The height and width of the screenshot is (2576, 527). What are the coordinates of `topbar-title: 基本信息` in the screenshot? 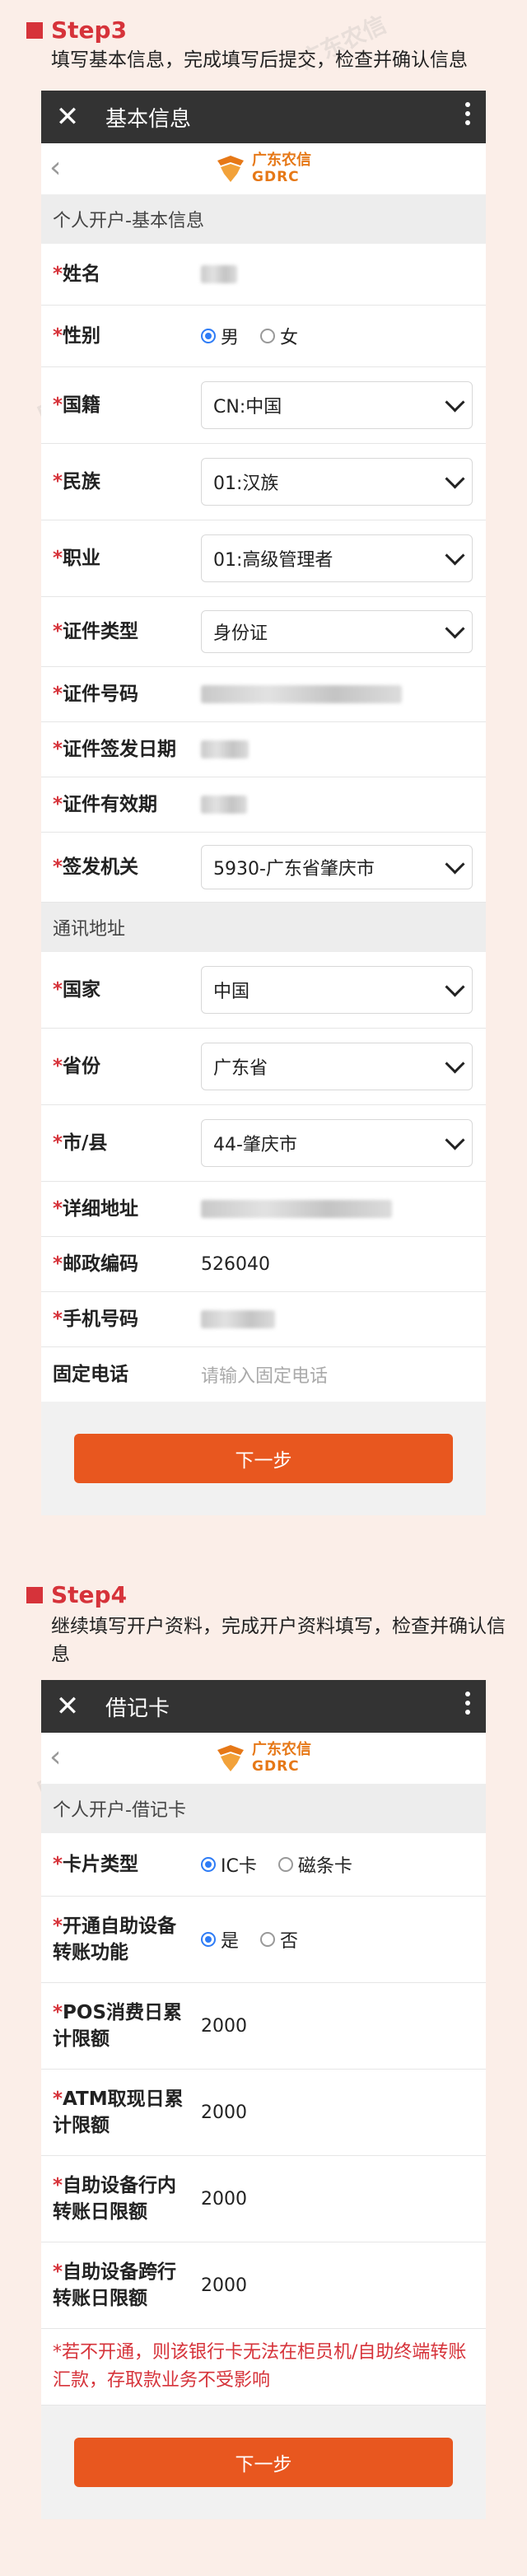 It's located at (148, 119).